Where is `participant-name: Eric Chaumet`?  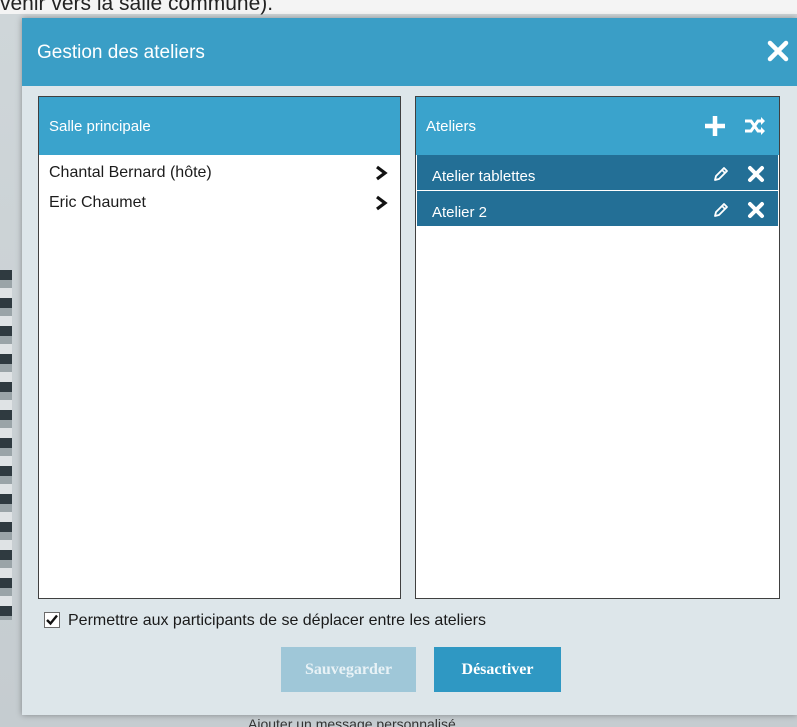 participant-name: Eric Chaumet is located at coordinates (97, 202).